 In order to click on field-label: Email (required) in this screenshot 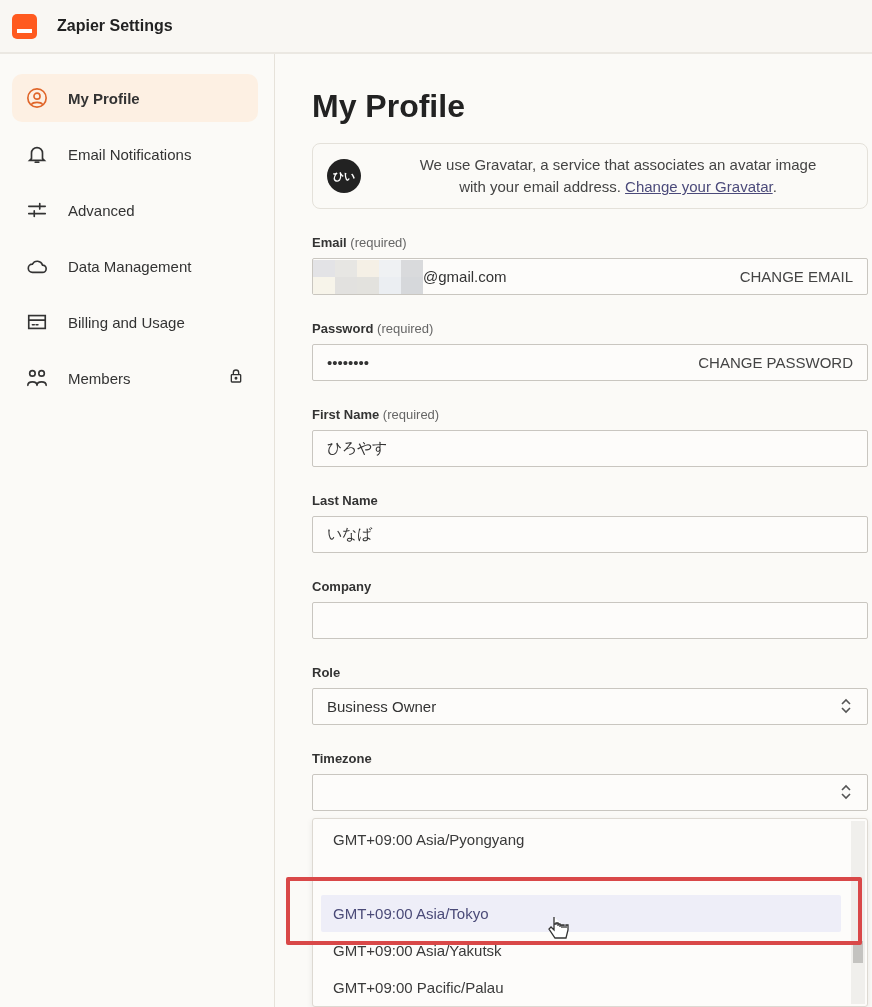, I will do `click(360, 243)`.